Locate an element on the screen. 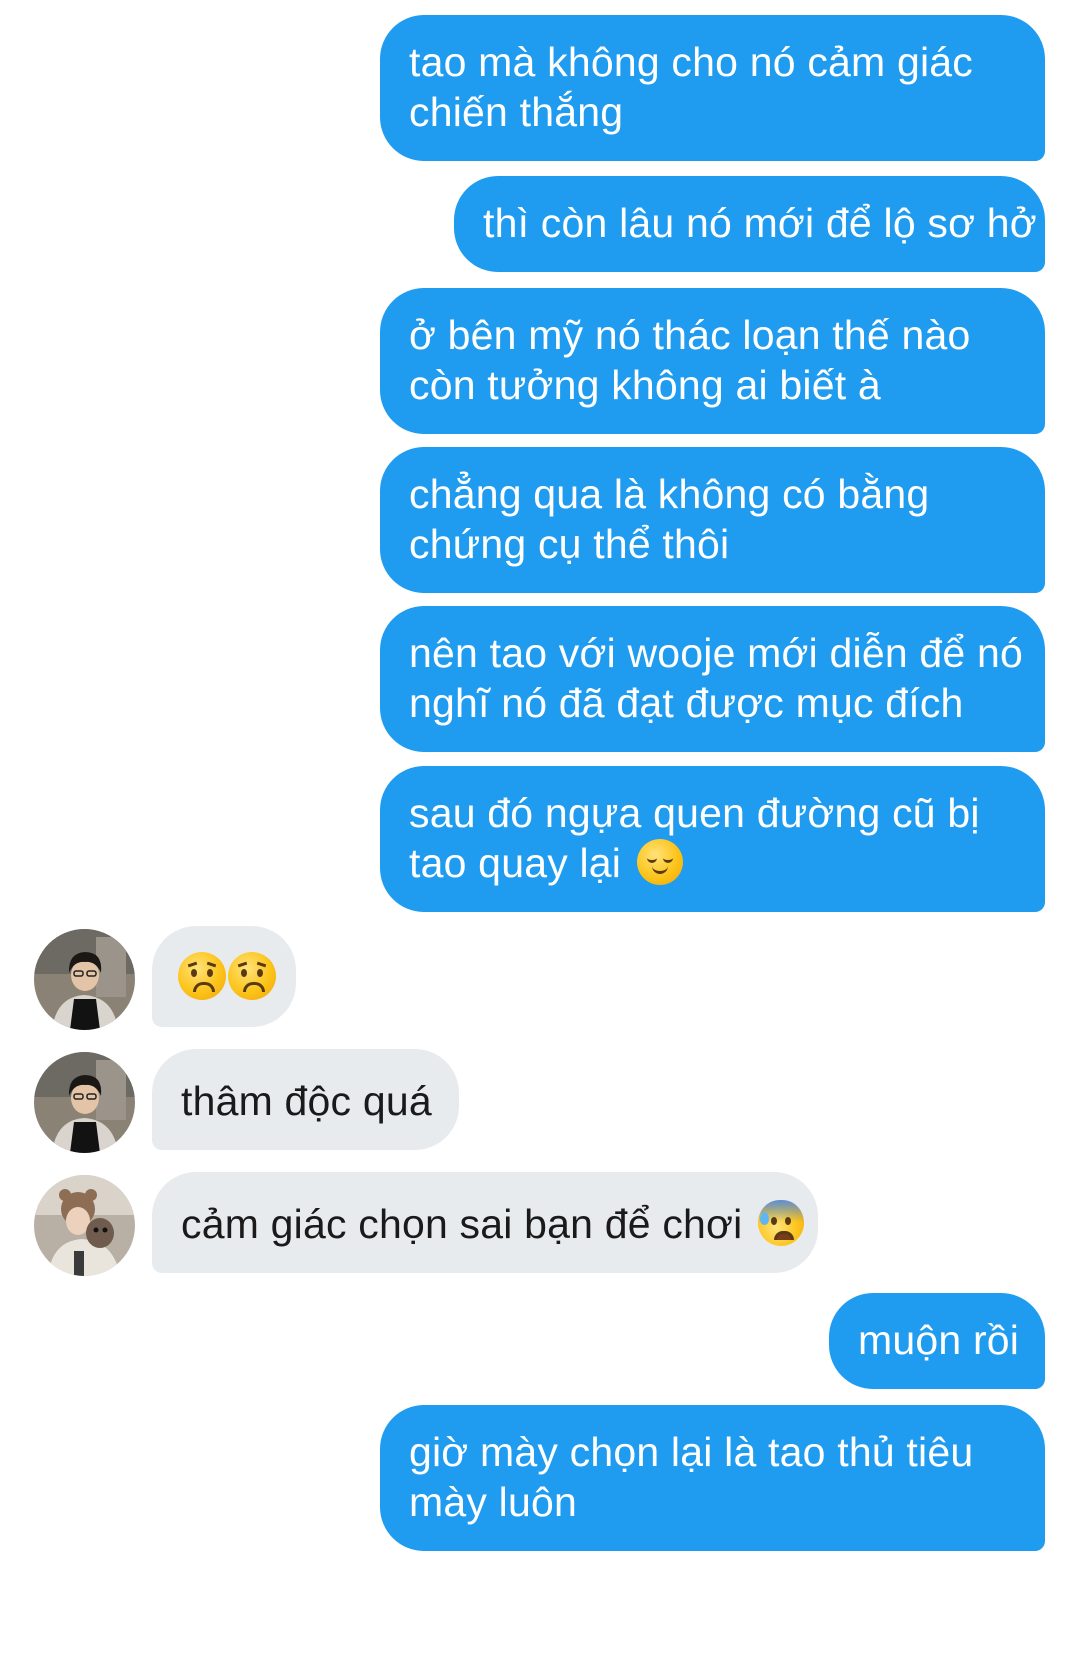 The width and height of the screenshot is (1080, 1657). outgoing-message: thì còn lâu nó mới để lộ sơ hở is located at coordinates (749, 224).